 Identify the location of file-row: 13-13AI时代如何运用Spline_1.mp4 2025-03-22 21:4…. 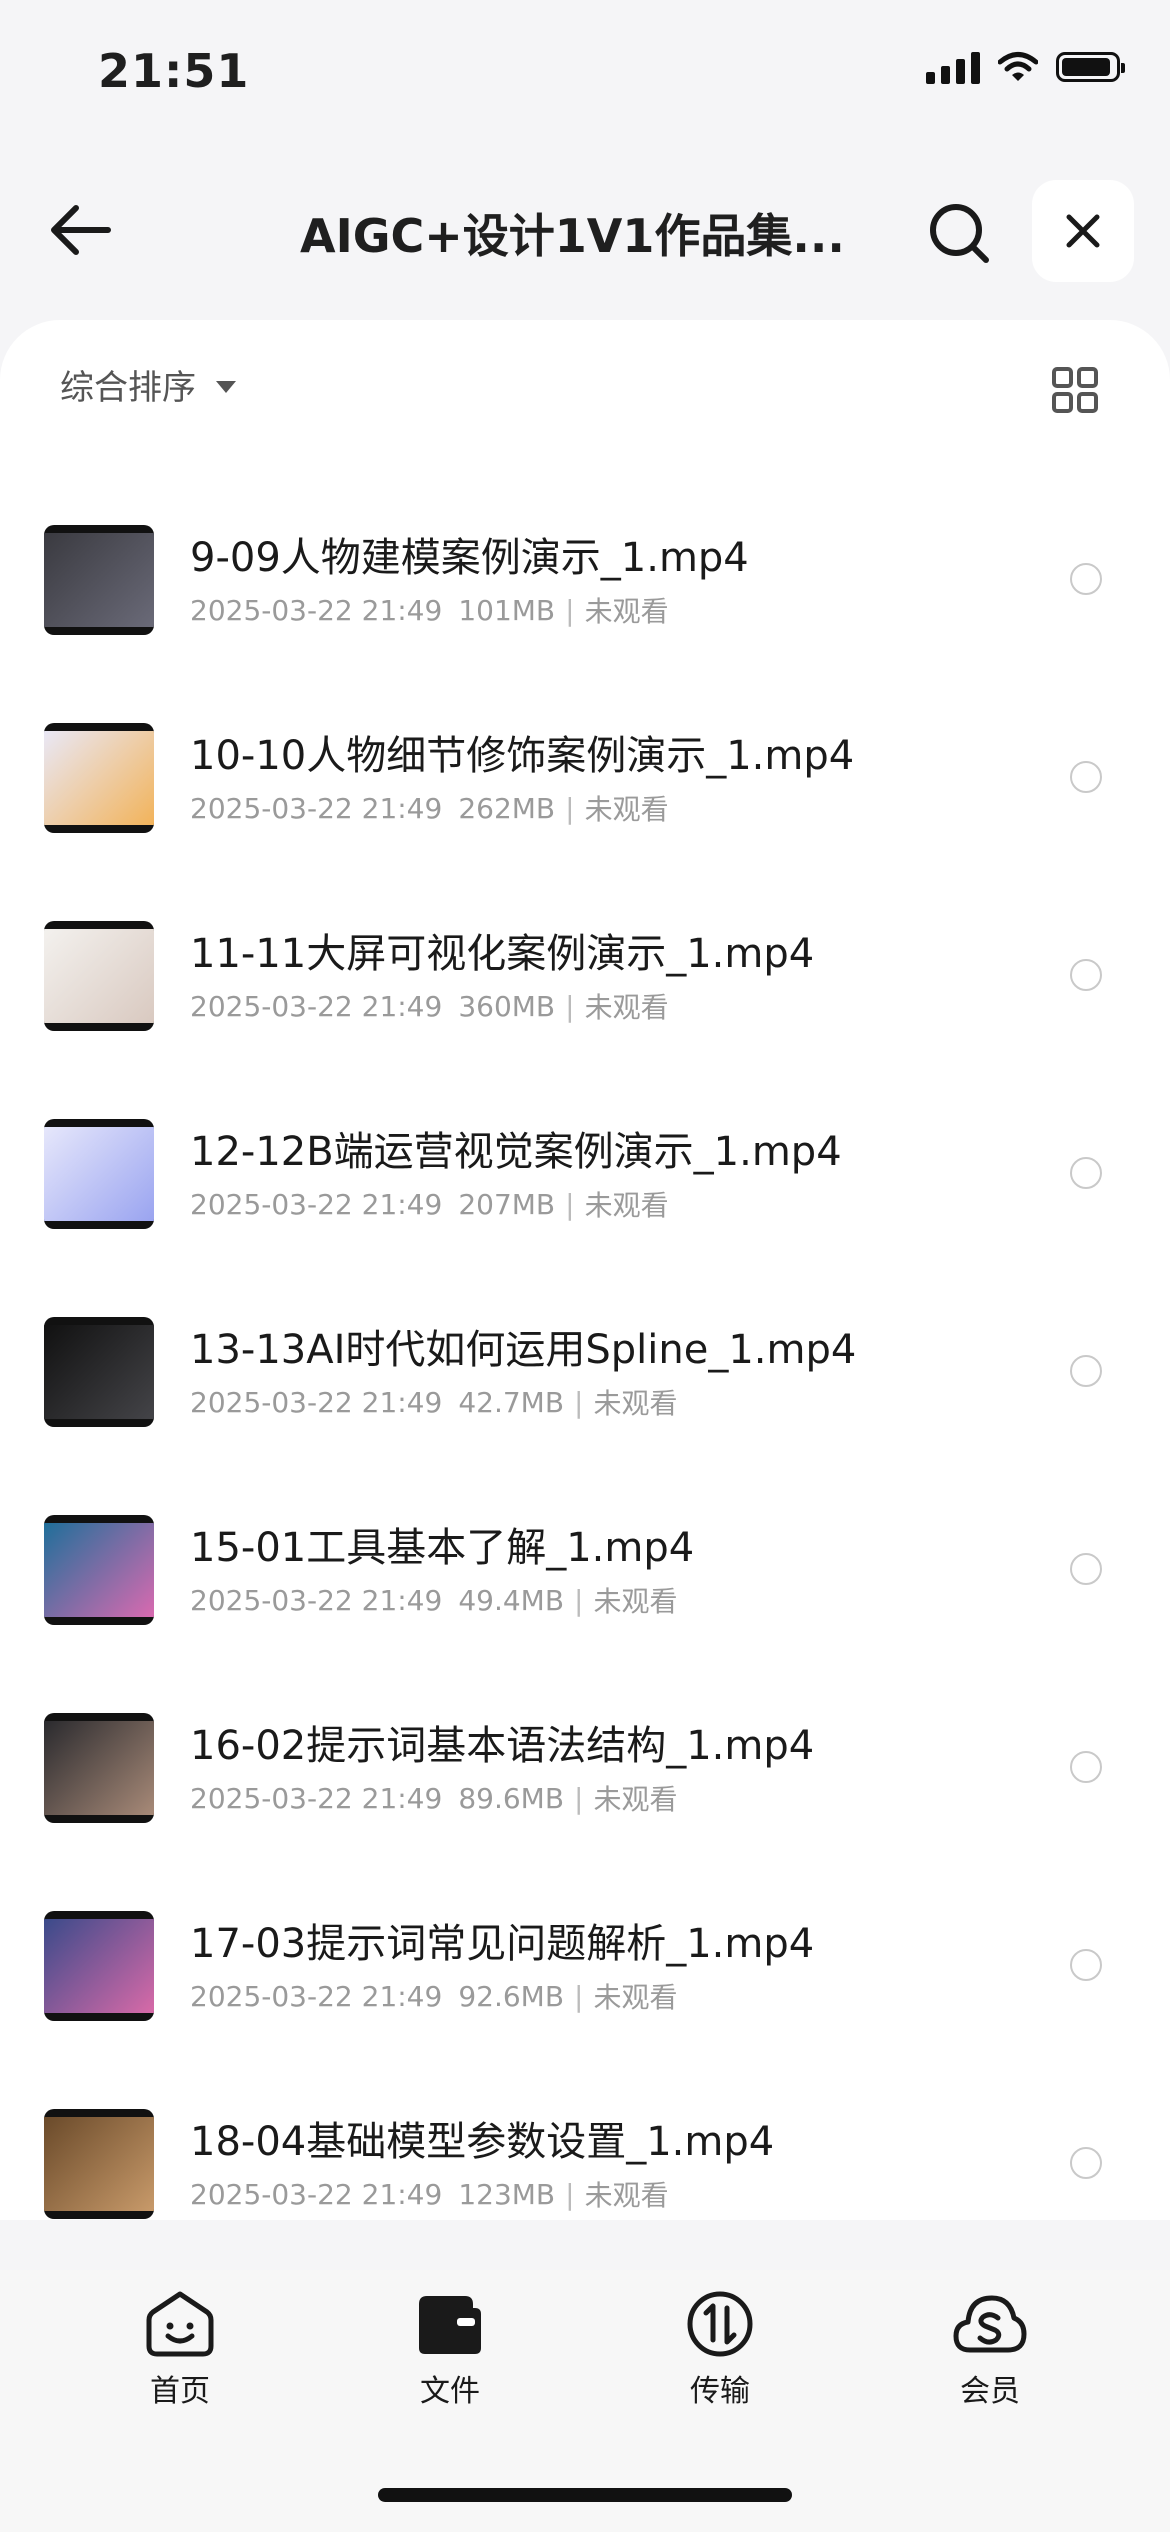
(585, 1416).